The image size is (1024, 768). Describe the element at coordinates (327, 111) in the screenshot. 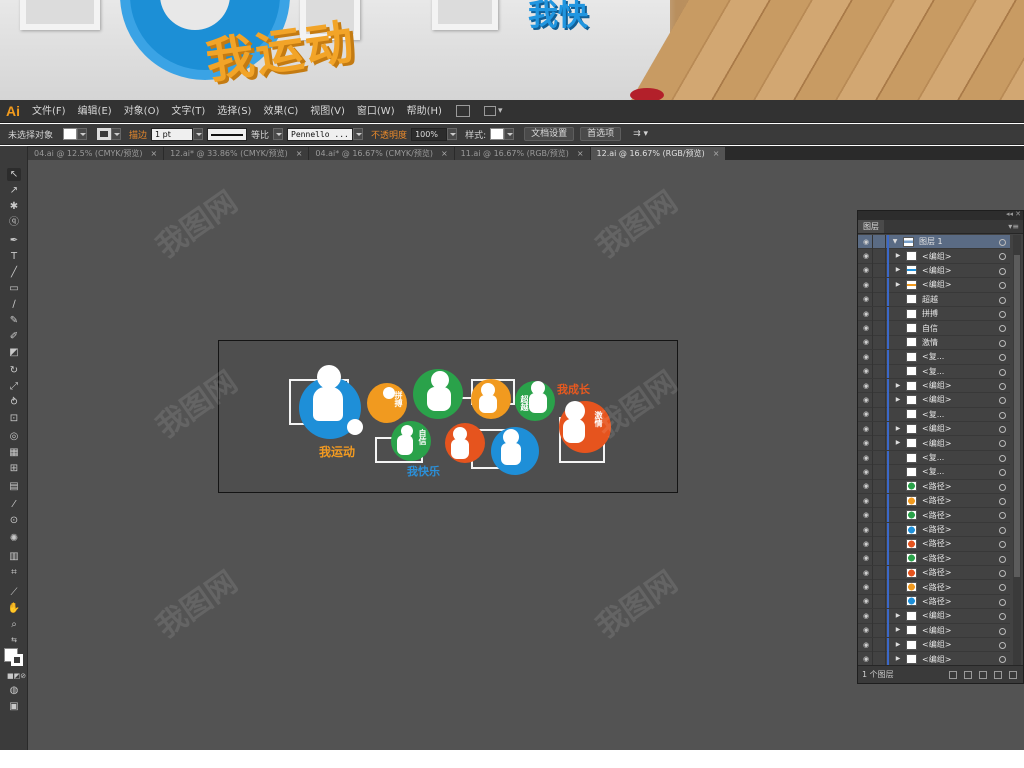

I see `menu-item: 视图(V)` at that location.